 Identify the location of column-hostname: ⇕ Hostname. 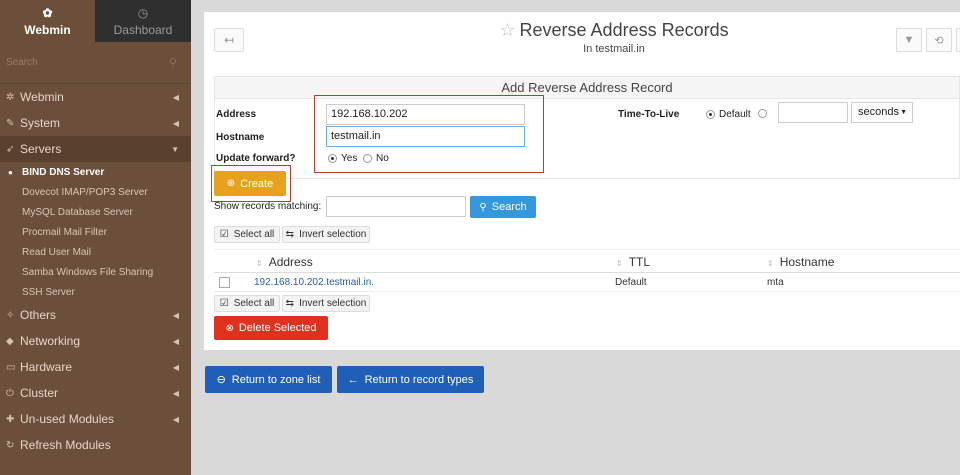
(800, 262).